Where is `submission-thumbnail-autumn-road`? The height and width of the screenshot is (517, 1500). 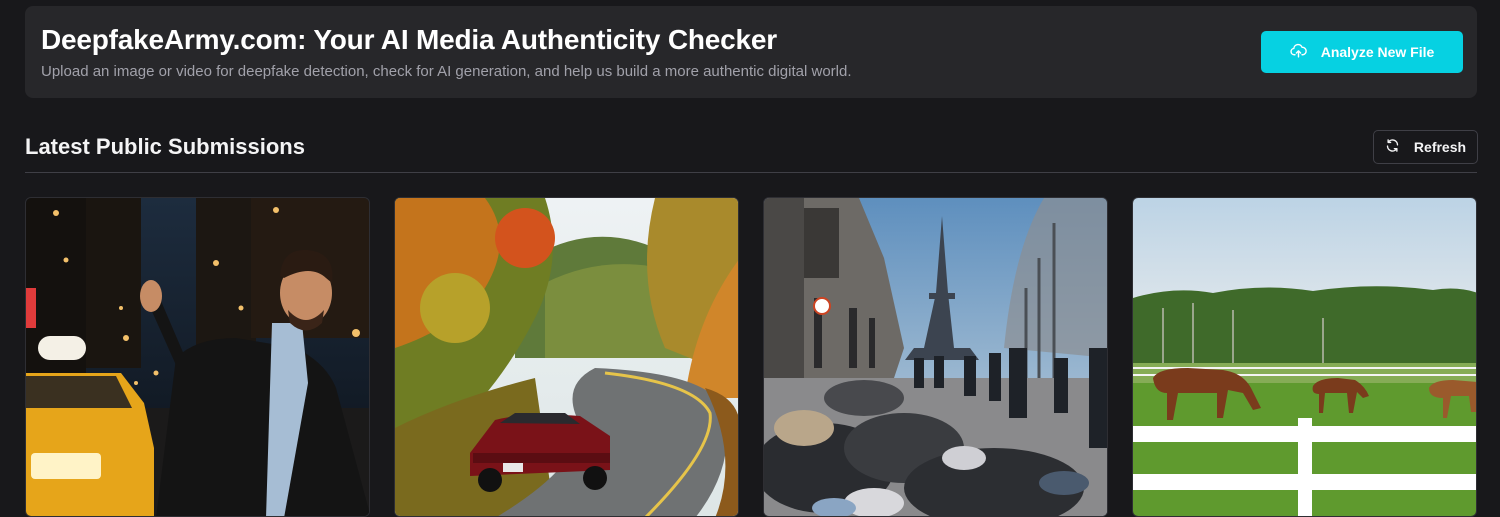
submission-thumbnail-autumn-road is located at coordinates (566, 357).